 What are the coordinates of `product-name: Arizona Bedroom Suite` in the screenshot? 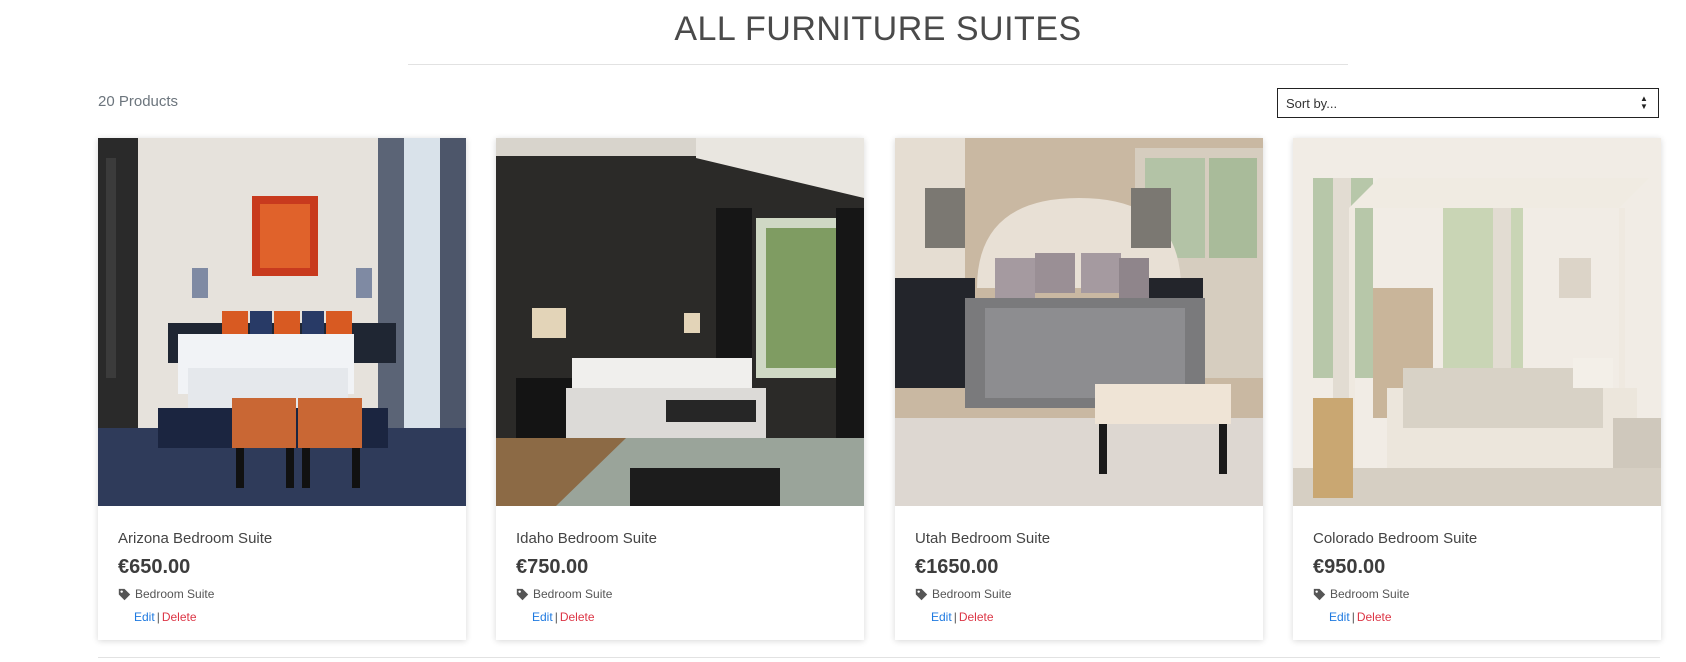 It's located at (195, 538).